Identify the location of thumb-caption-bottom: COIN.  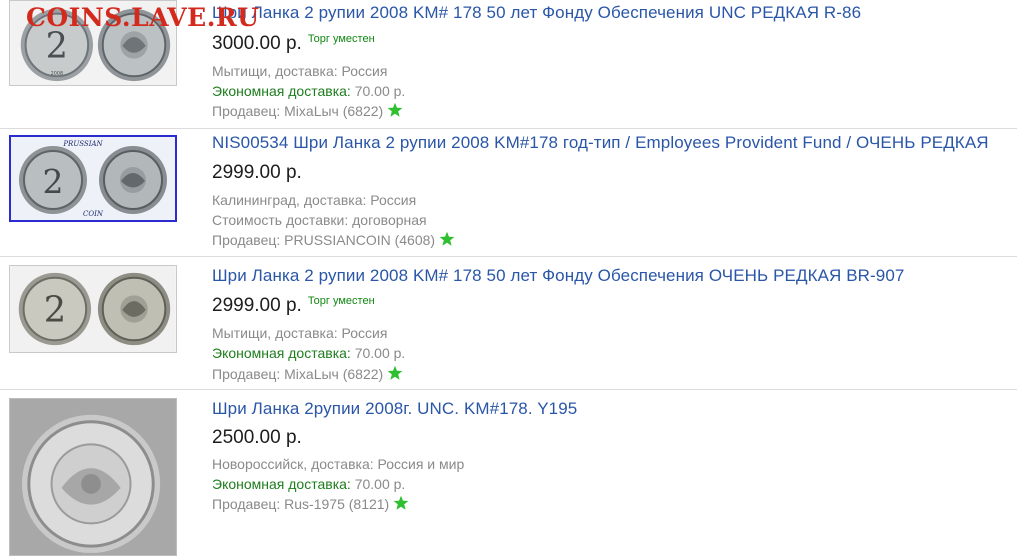
(93, 214).